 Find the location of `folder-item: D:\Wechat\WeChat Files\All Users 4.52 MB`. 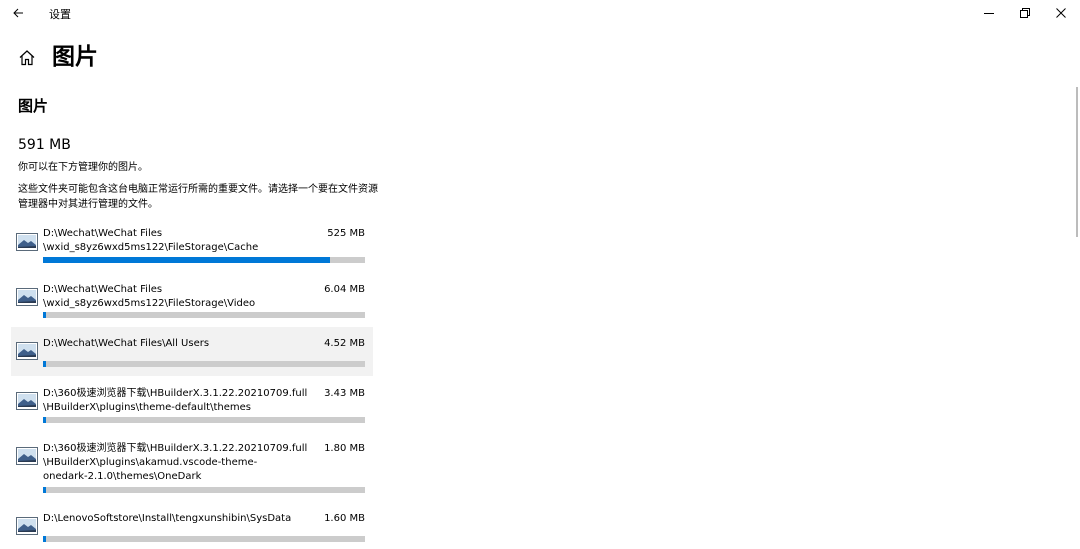

folder-item: D:\Wechat\WeChat Files\All Users 4.52 MB is located at coordinates (192, 351).